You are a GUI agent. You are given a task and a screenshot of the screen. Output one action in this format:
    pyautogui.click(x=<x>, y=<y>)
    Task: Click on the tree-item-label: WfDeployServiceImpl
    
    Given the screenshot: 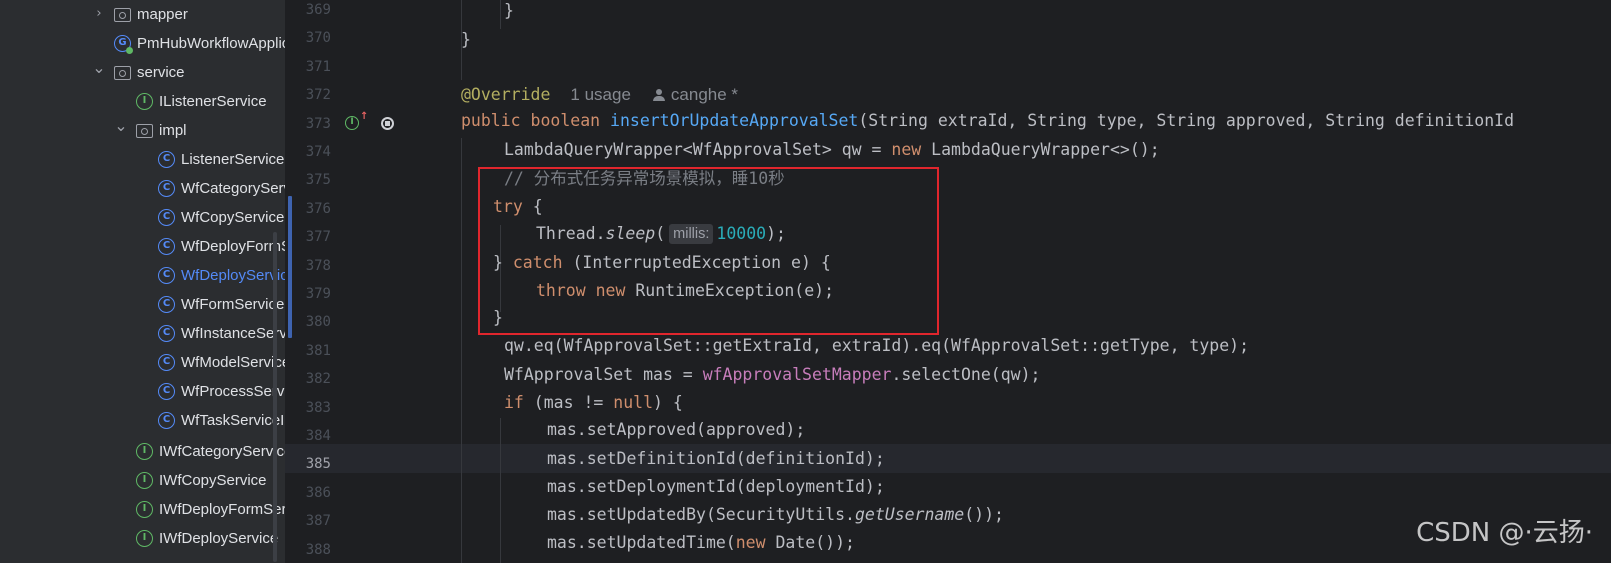 What is the action you would take?
    pyautogui.click(x=233, y=275)
    